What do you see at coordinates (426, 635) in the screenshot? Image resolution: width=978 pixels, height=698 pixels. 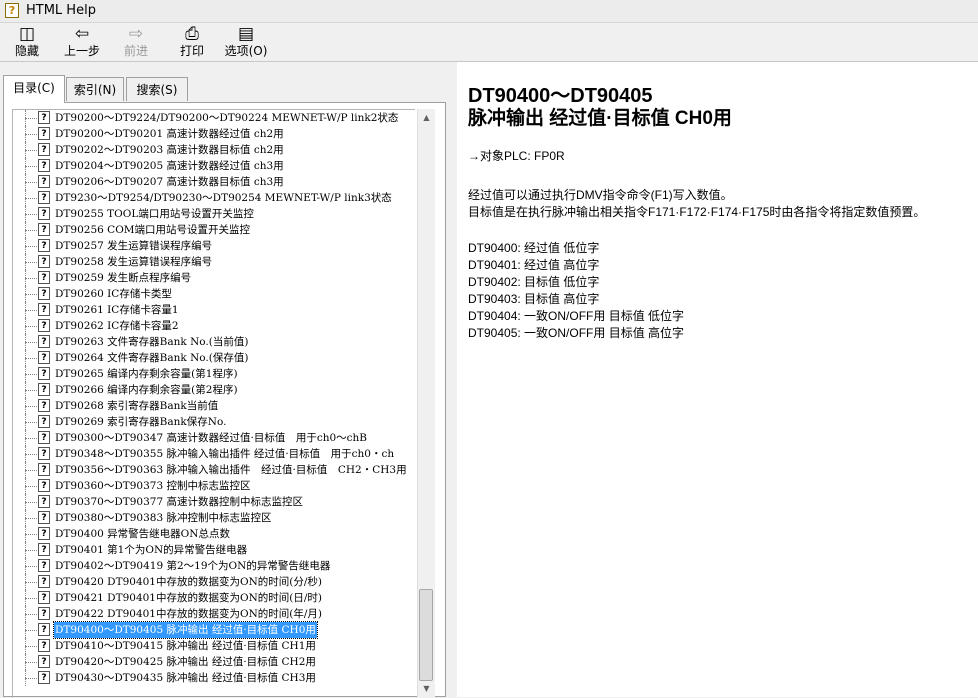 I see `scrollbar-thumb` at bounding box center [426, 635].